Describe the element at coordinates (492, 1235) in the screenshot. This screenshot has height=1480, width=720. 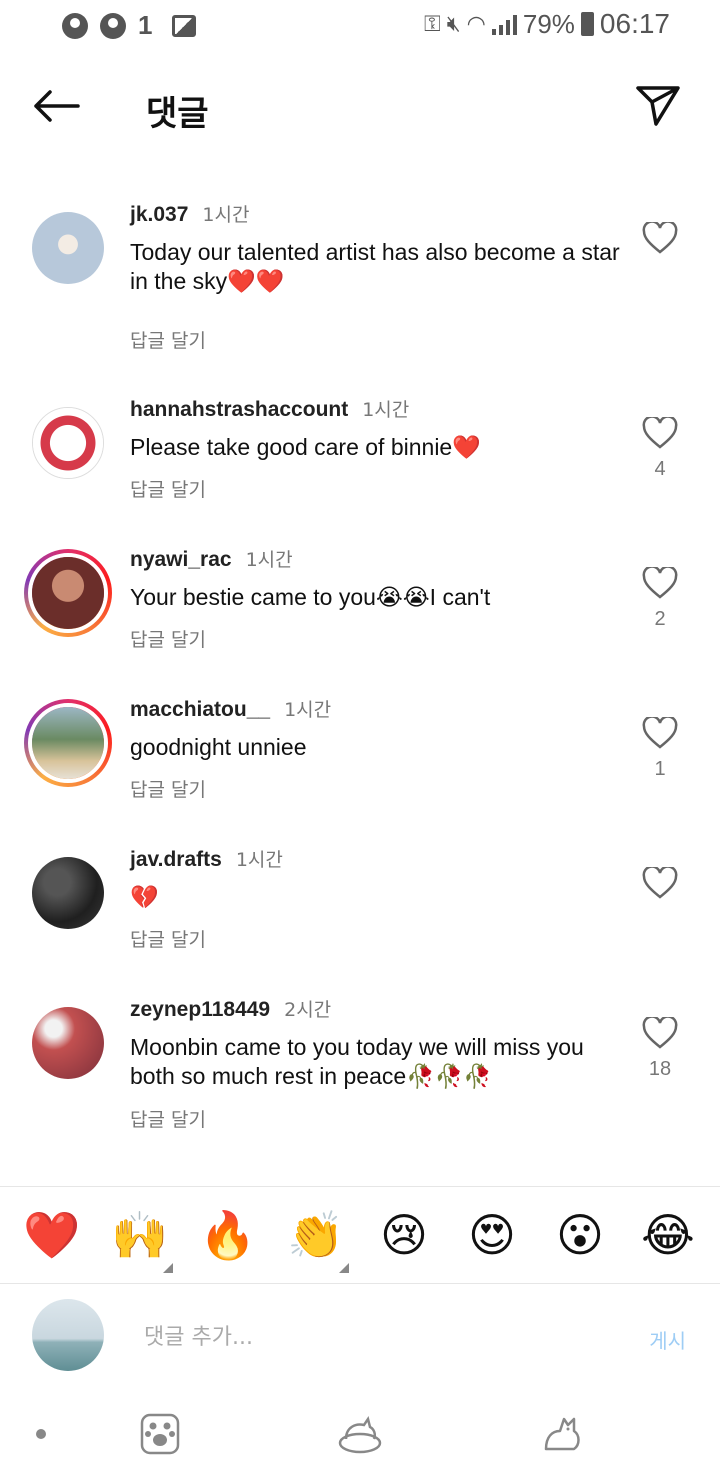
I see `emoji-heart-eyes-button: 😍` at that location.